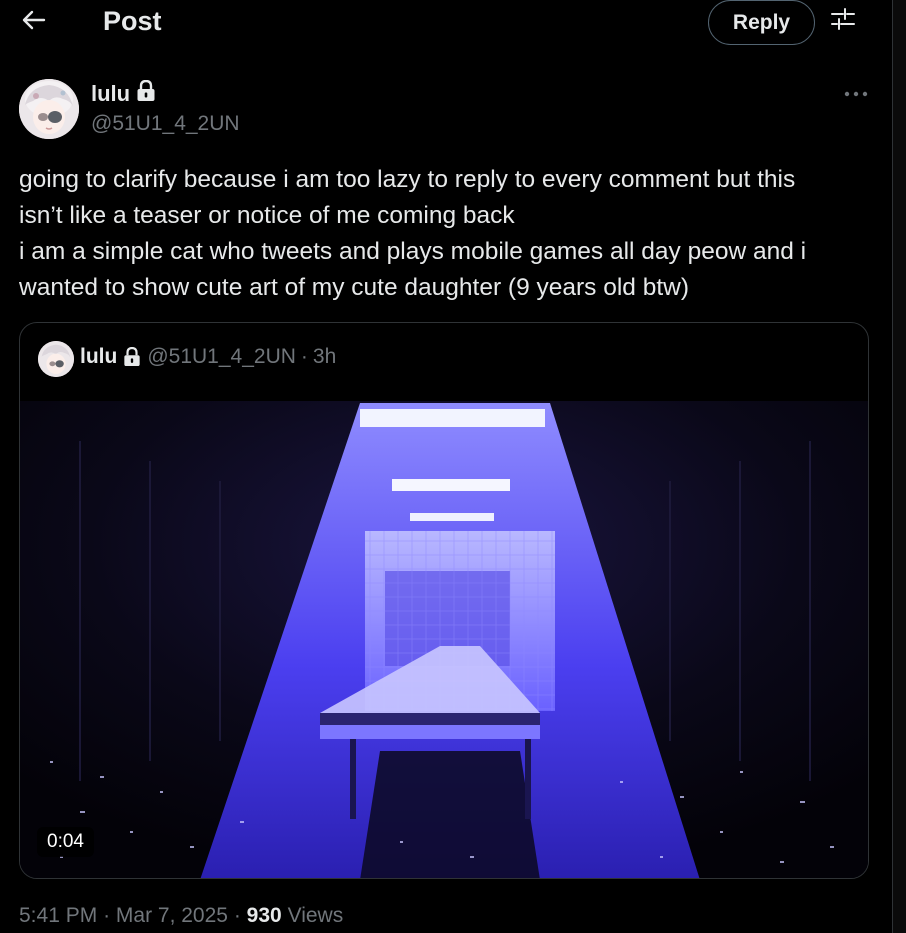  What do you see at coordinates (221, 356) in the screenshot?
I see `quoted-author-handle: @51U1_4_2UN` at bounding box center [221, 356].